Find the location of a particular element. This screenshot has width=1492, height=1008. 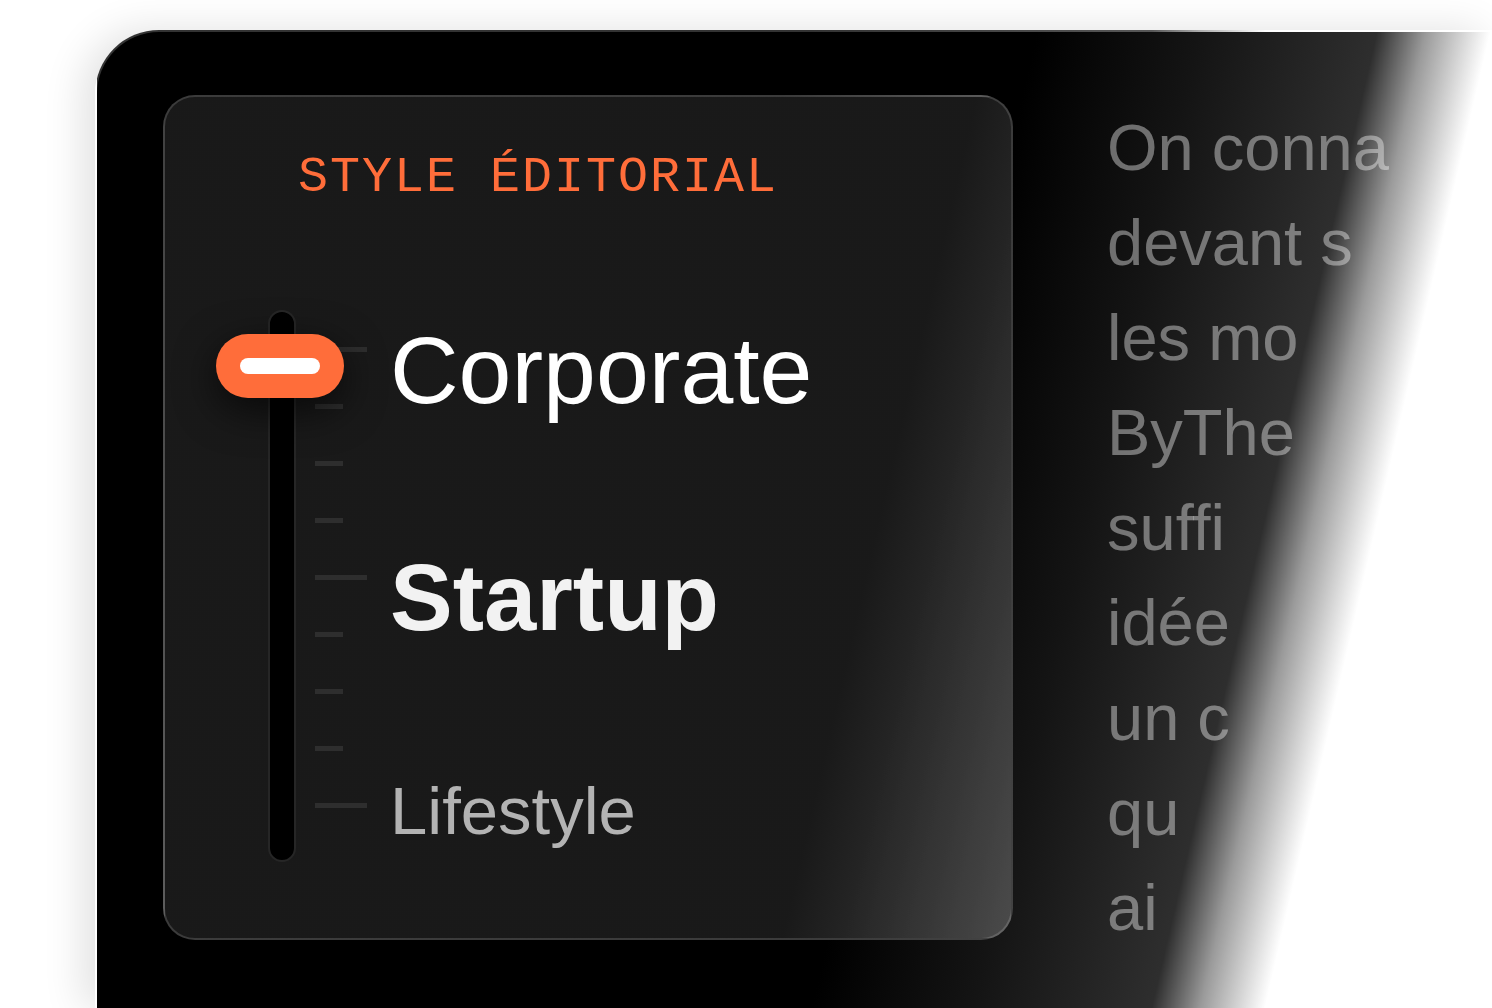

faded-text-line: qu is located at coordinates (1143, 813).